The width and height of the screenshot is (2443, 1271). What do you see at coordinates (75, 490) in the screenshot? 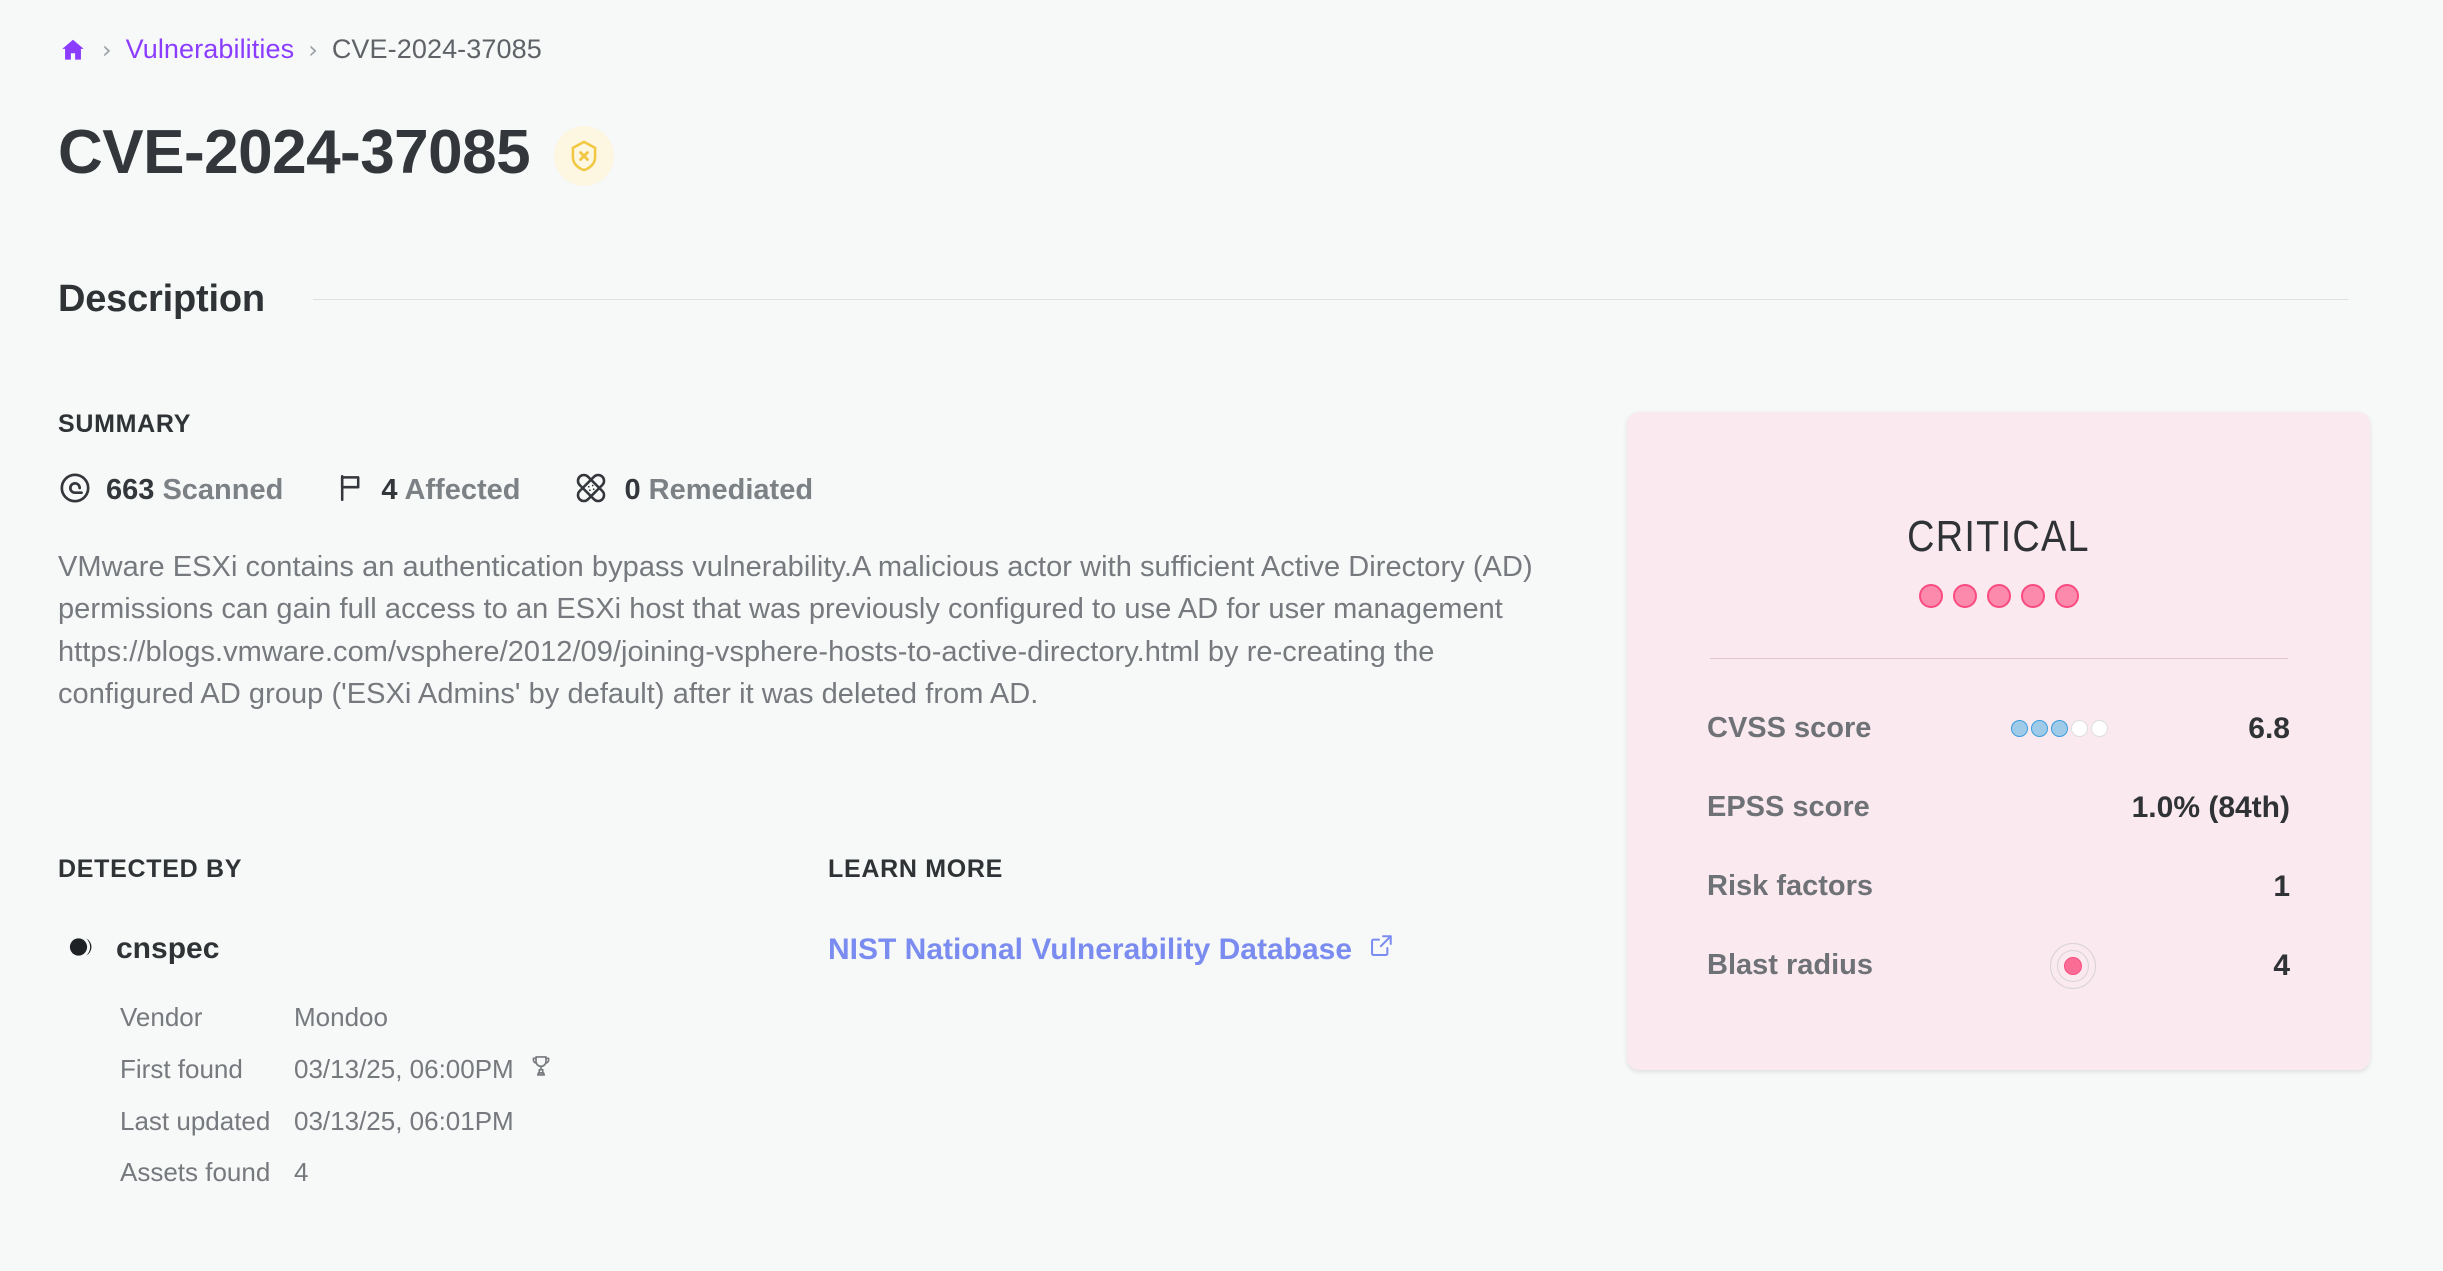
I see `target-scan-icon` at bounding box center [75, 490].